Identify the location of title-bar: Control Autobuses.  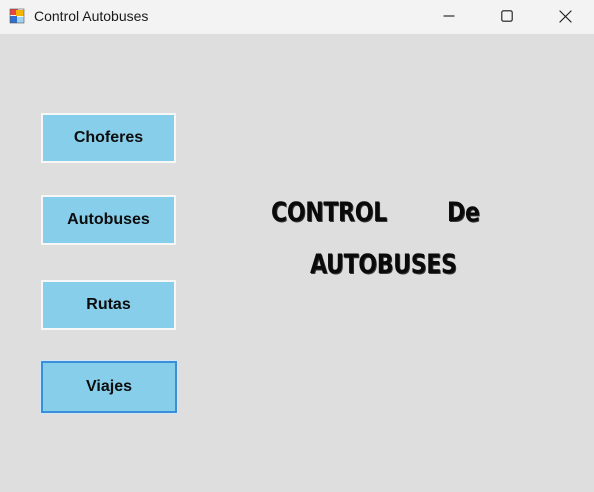
(297, 17).